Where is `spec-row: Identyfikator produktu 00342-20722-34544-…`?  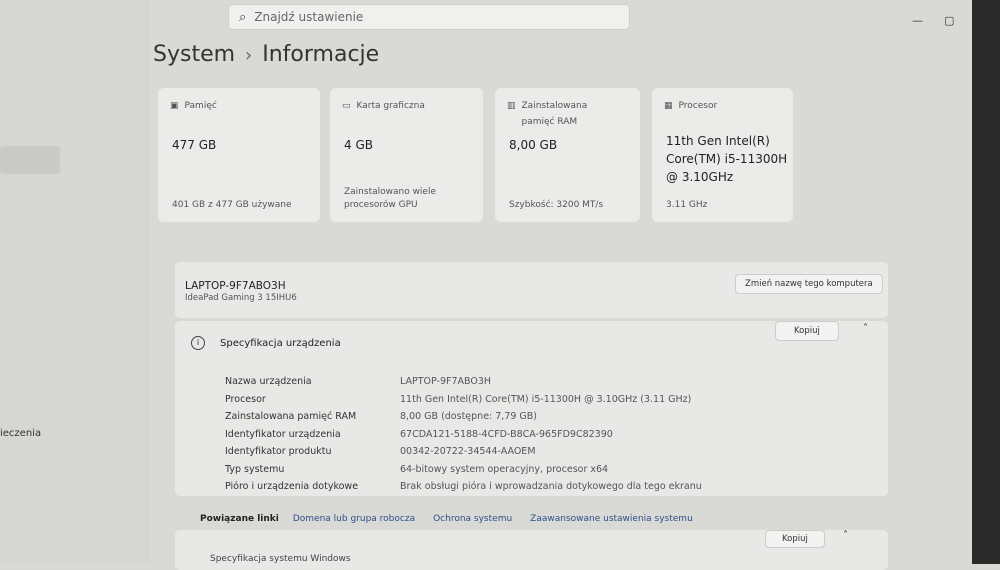
spec-row: Identyfikator produktu 00342-20722-34544-… is located at coordinates (380, 451).